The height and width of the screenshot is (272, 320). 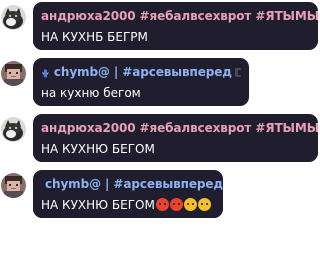 I want to click on message-text: на кухню бегом, so click(x=91, y=93).